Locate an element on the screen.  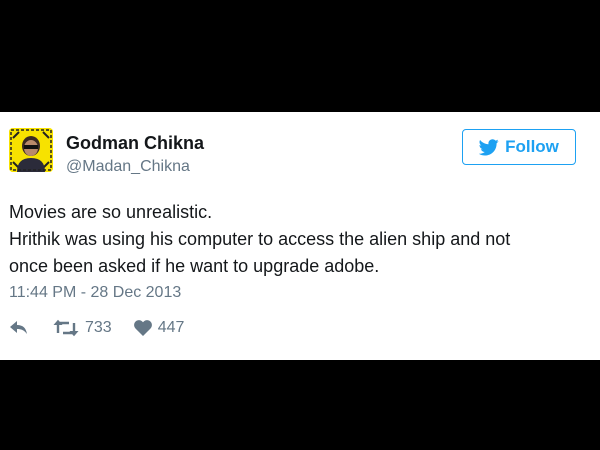
reply-button is located at coordinates (19, 328).